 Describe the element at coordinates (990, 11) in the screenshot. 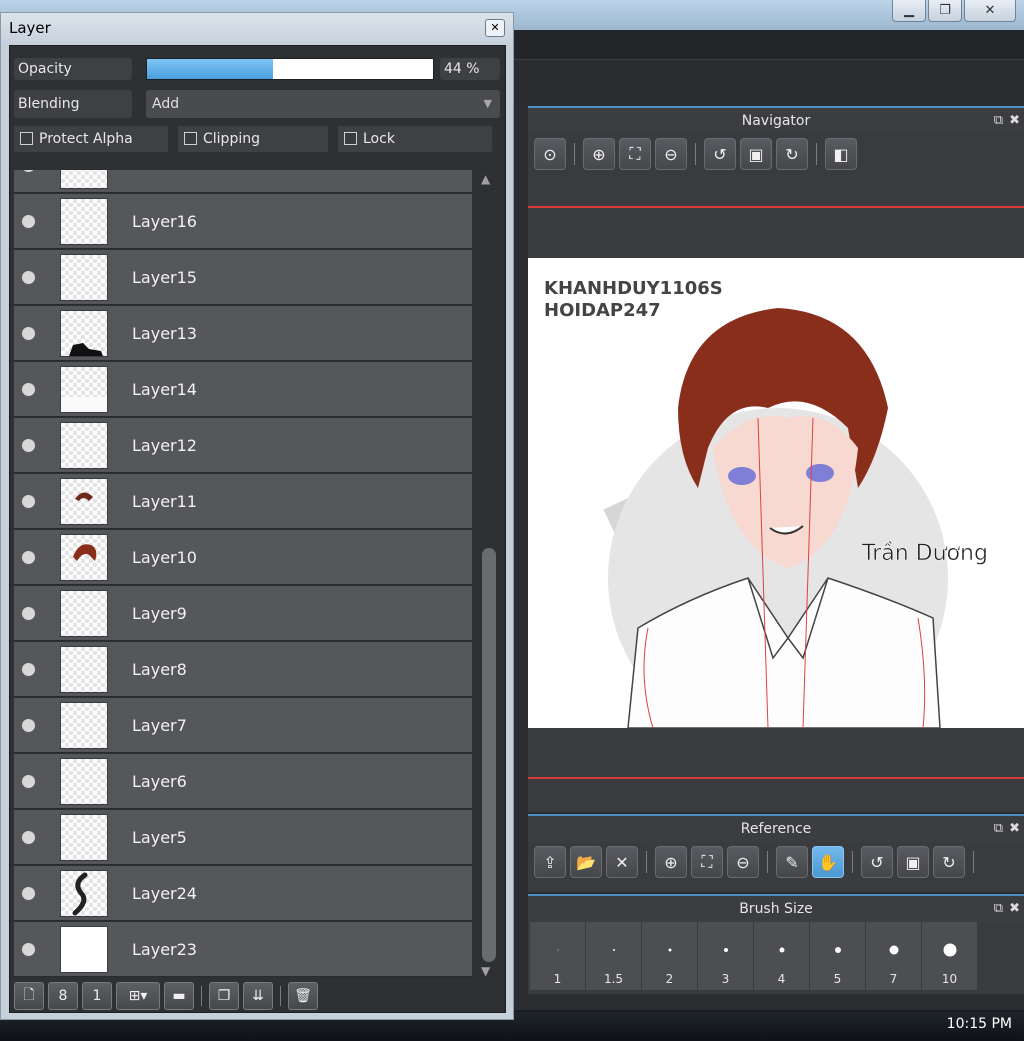

I see `close-window-button: ✕` at that location.